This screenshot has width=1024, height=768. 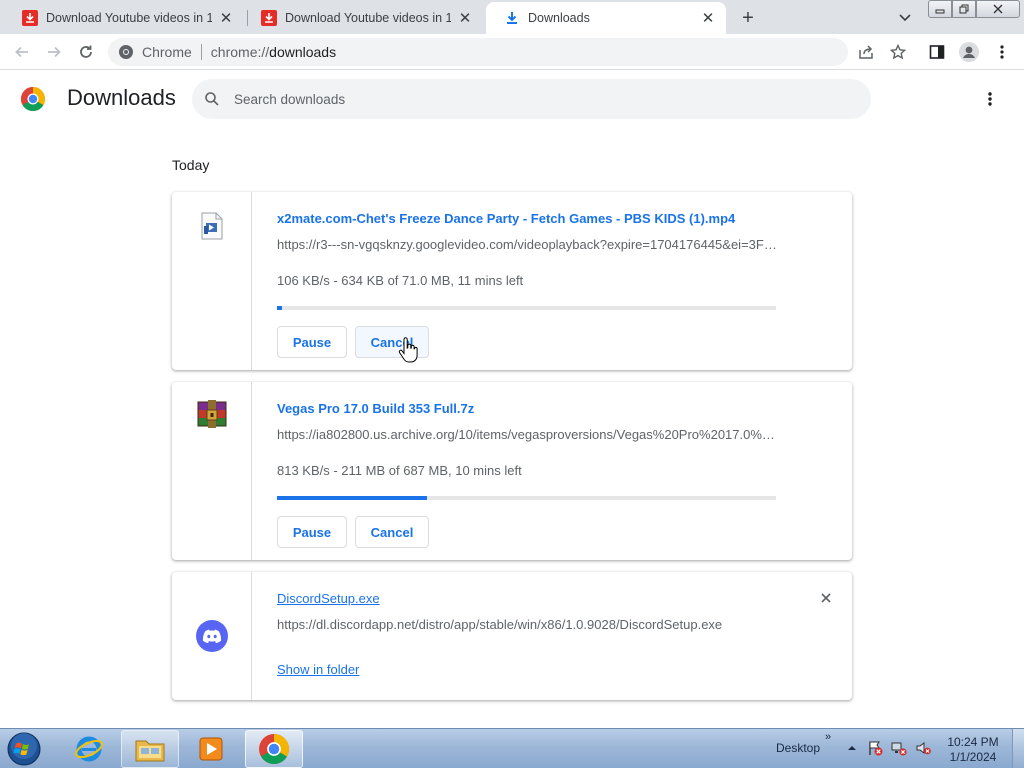 I want to click on search-input, so click(x=534, y=99).